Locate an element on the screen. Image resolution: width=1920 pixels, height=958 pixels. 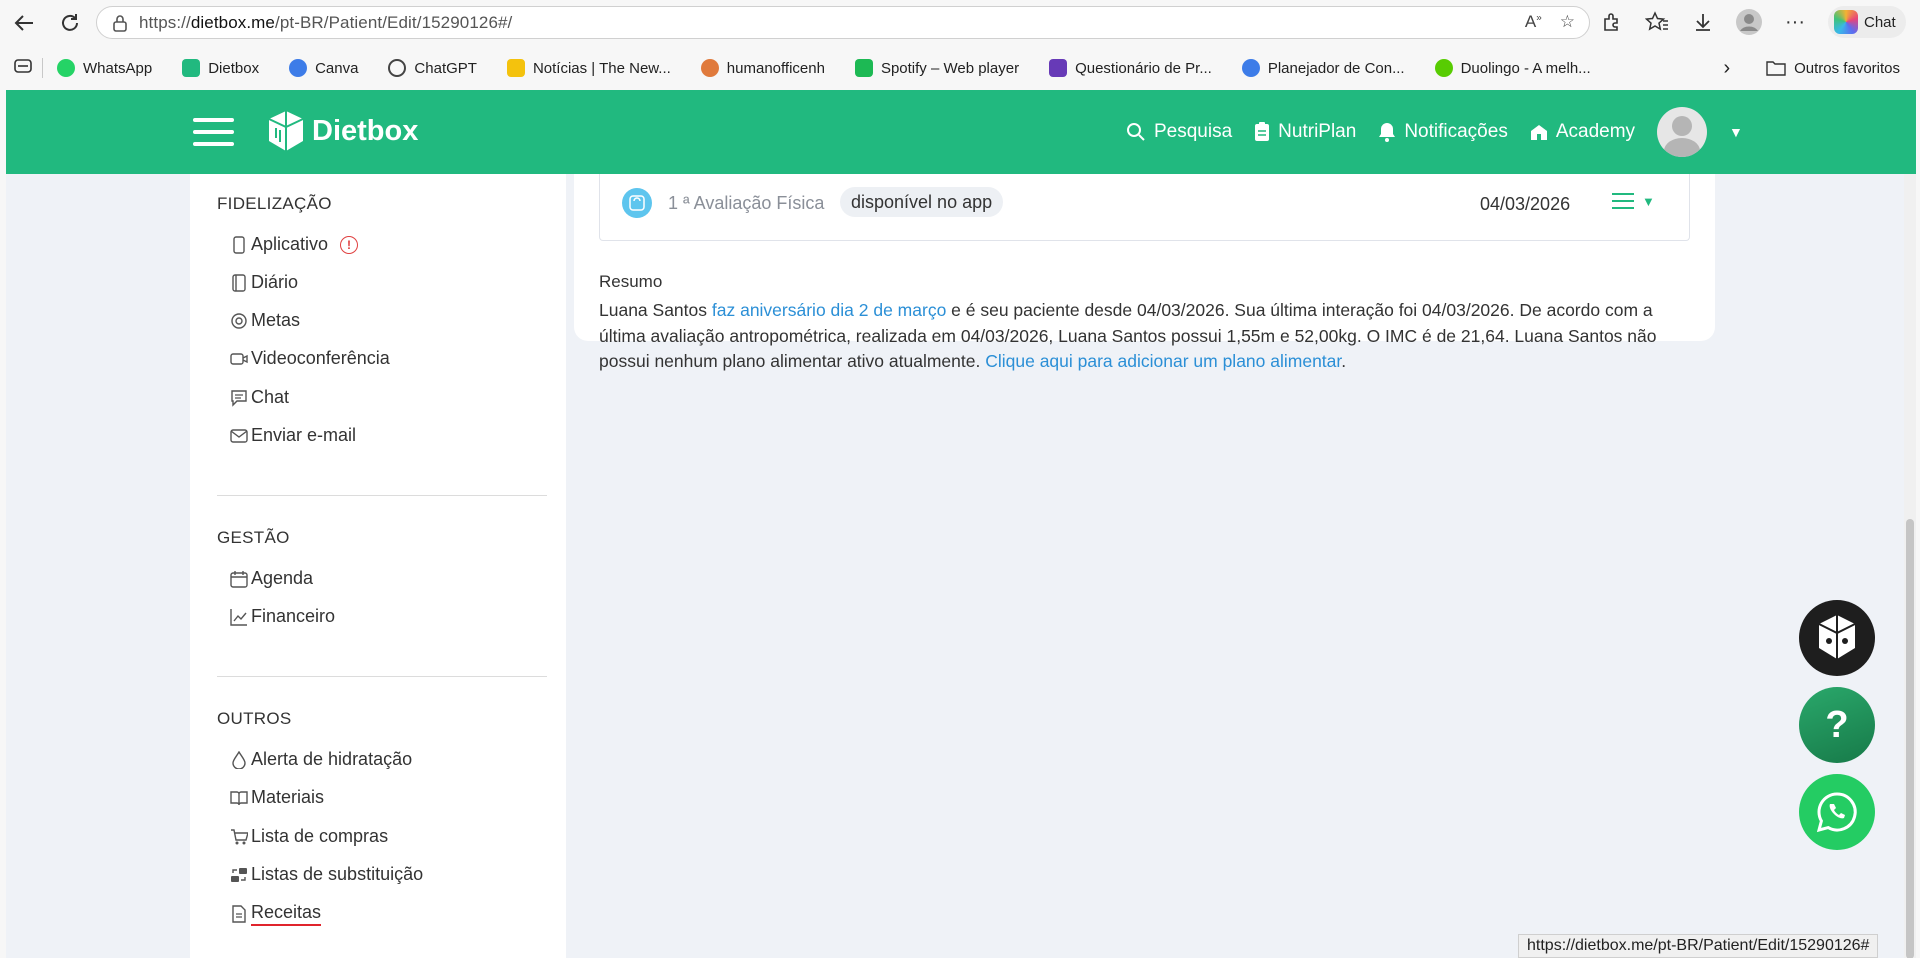
help-button: ? is located at coordinates (1837, 725).